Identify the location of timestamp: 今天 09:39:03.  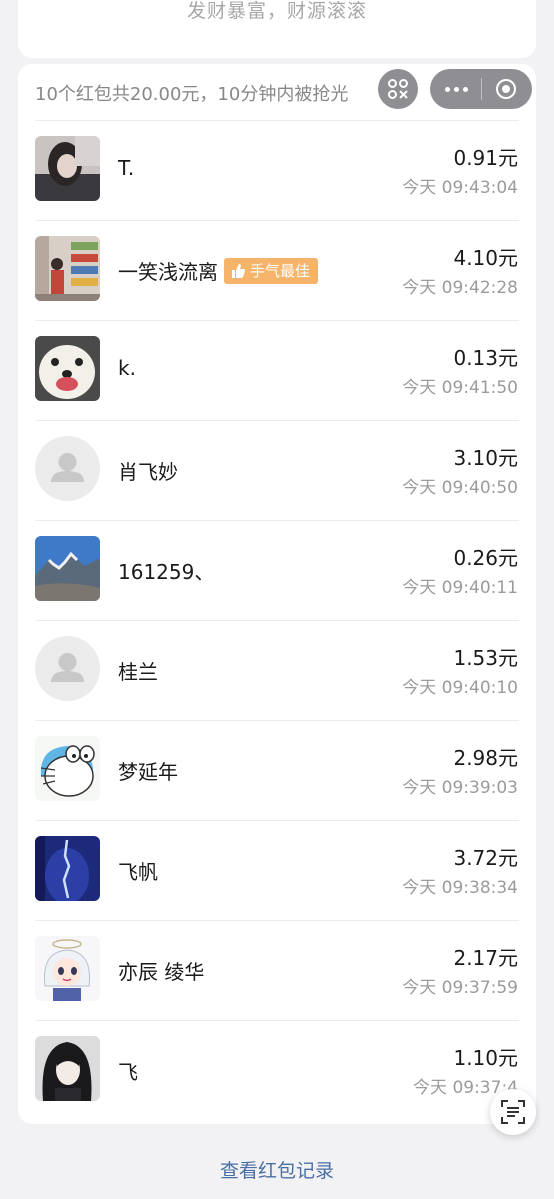
(460, 788).